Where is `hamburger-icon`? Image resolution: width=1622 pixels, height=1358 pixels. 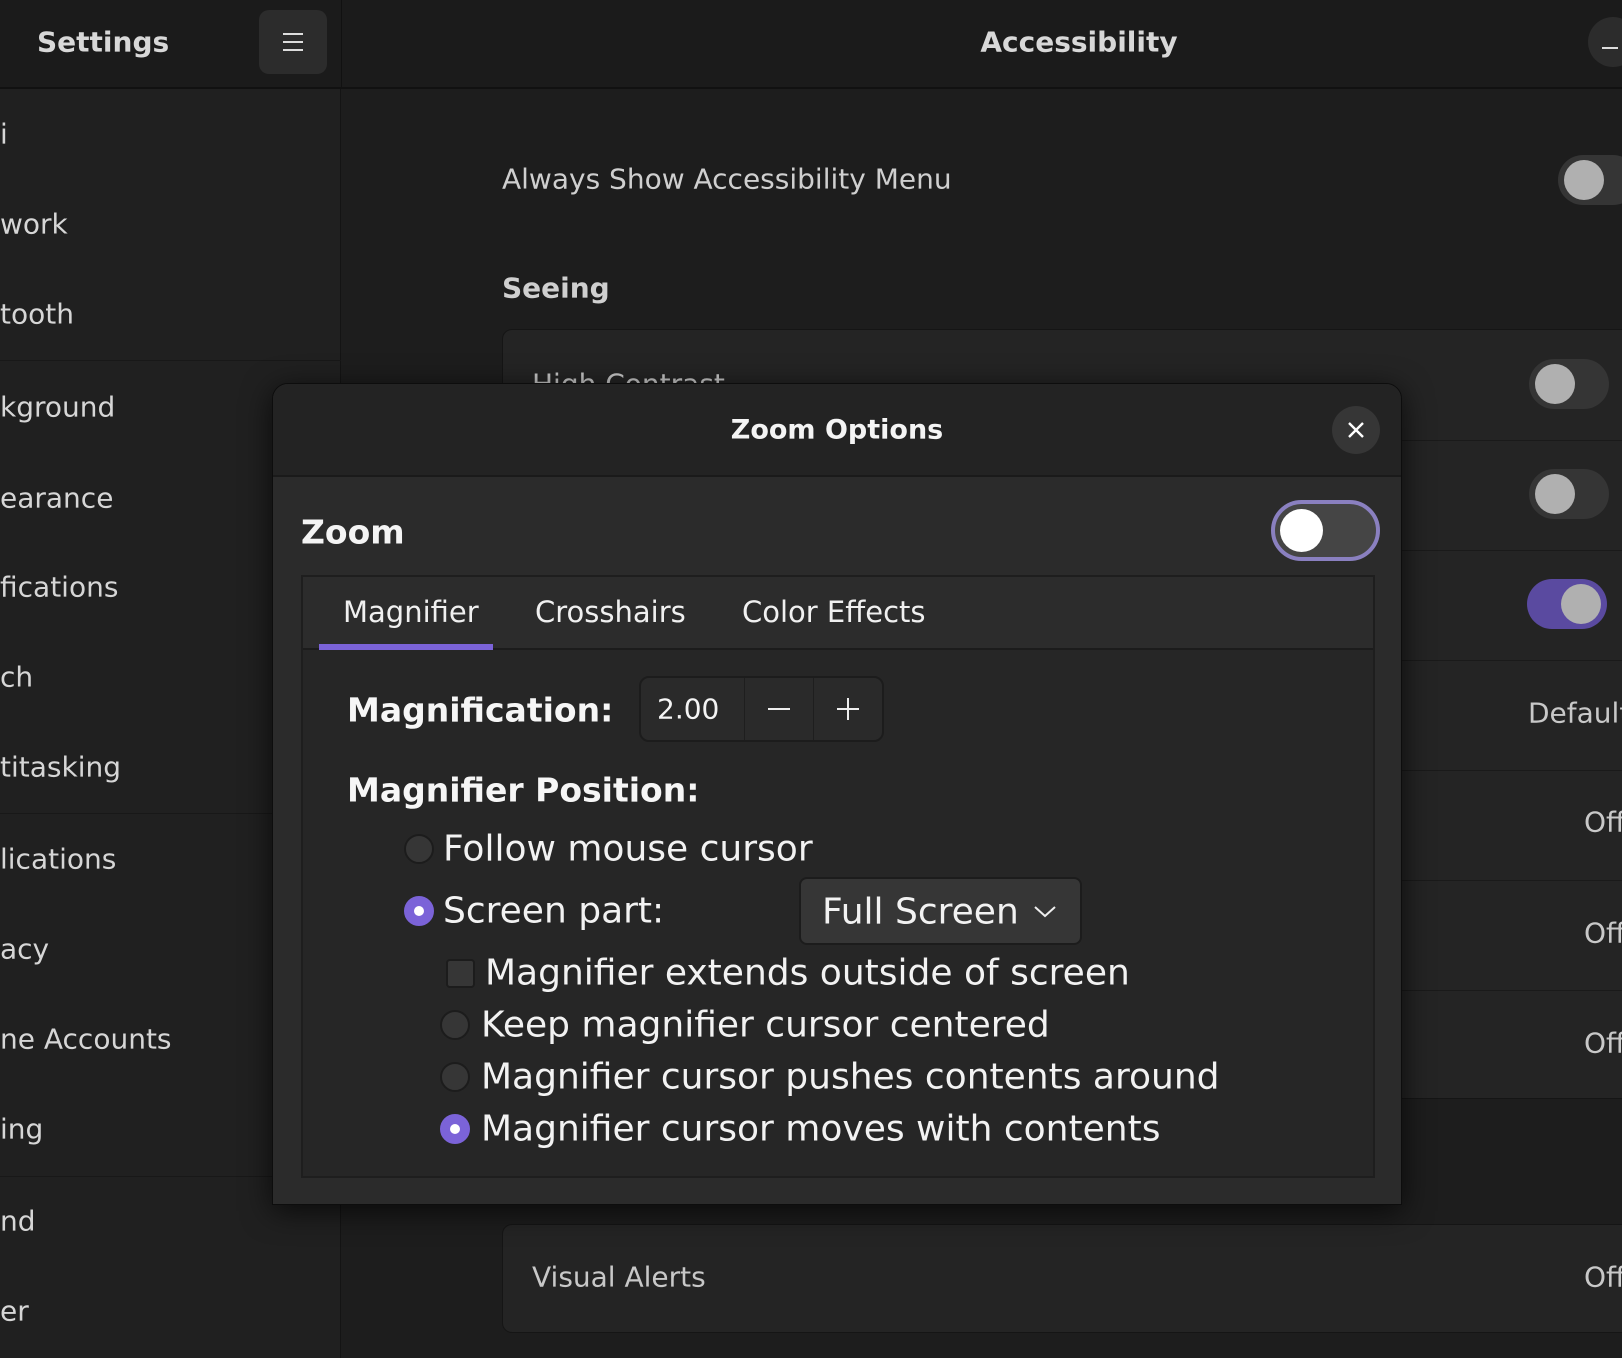
hamburger-icon is located at coordinates (293, 42).